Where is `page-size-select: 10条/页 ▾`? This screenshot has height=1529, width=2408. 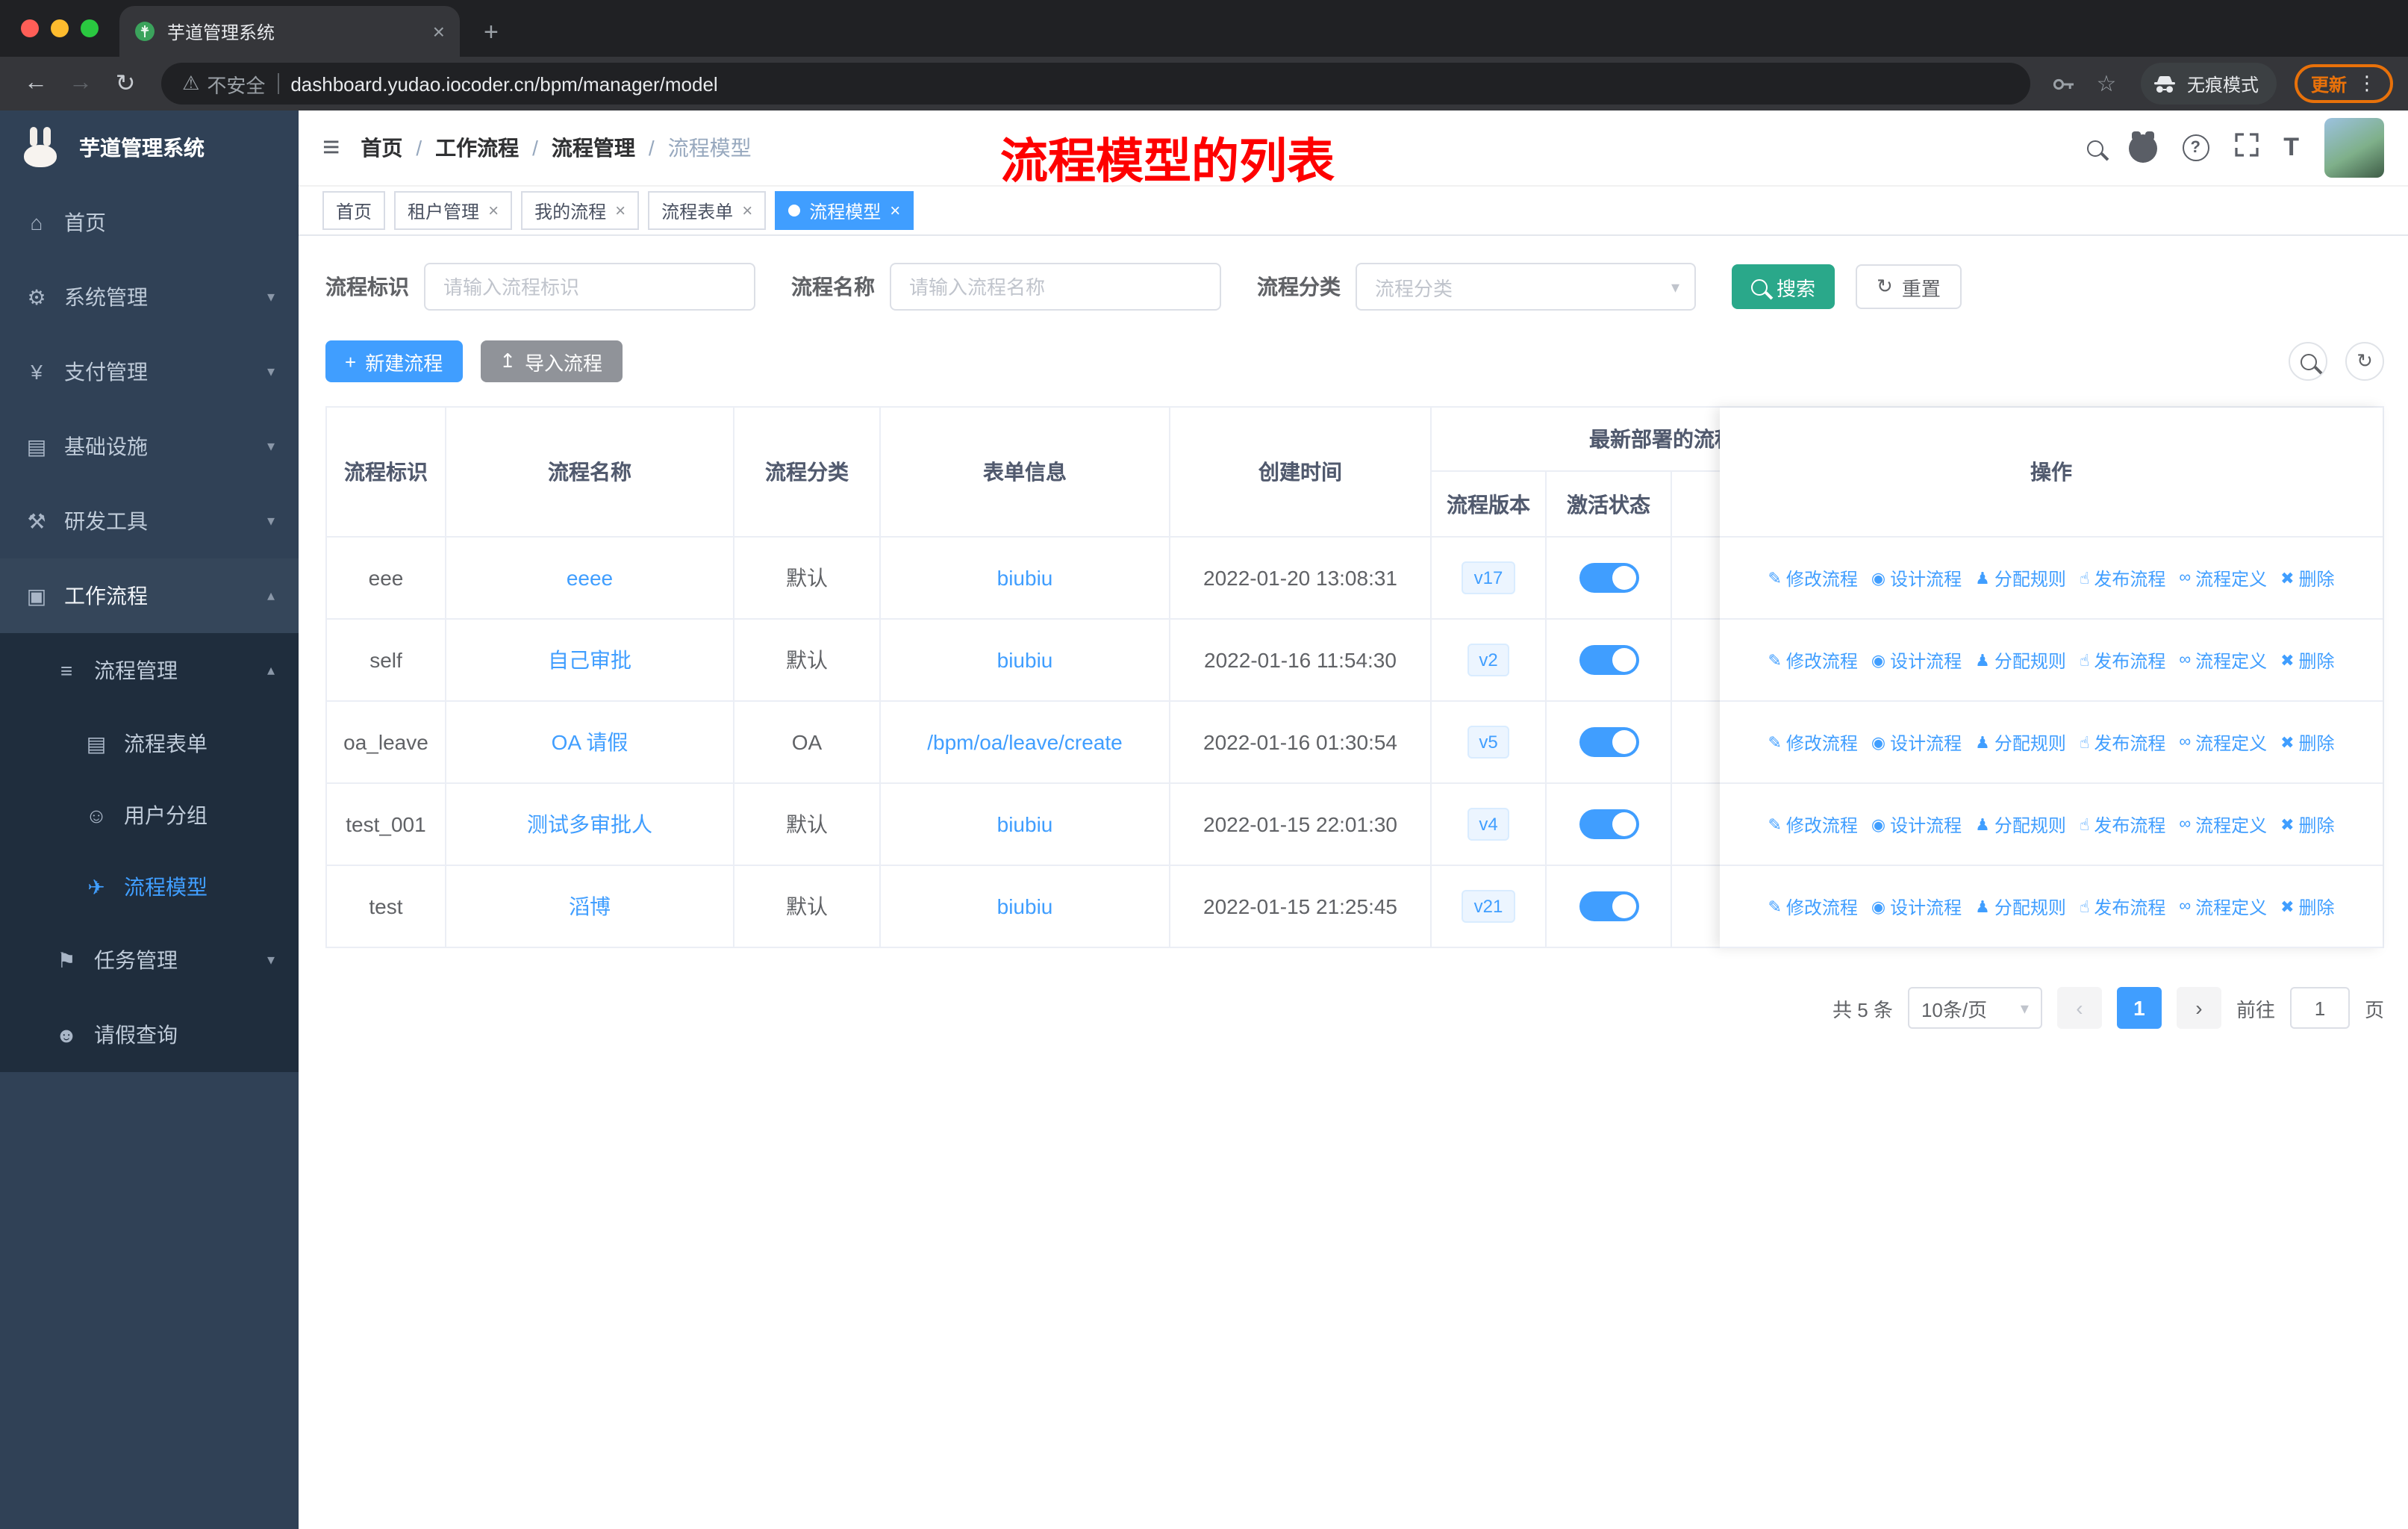 page-size-select: 10条/页 ▾ is located at coordinates (1974, 1008).